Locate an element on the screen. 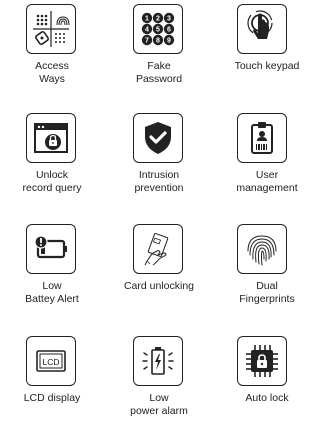  feature-lcd-display: LCD LCD display is located at coordinates (52, 385).